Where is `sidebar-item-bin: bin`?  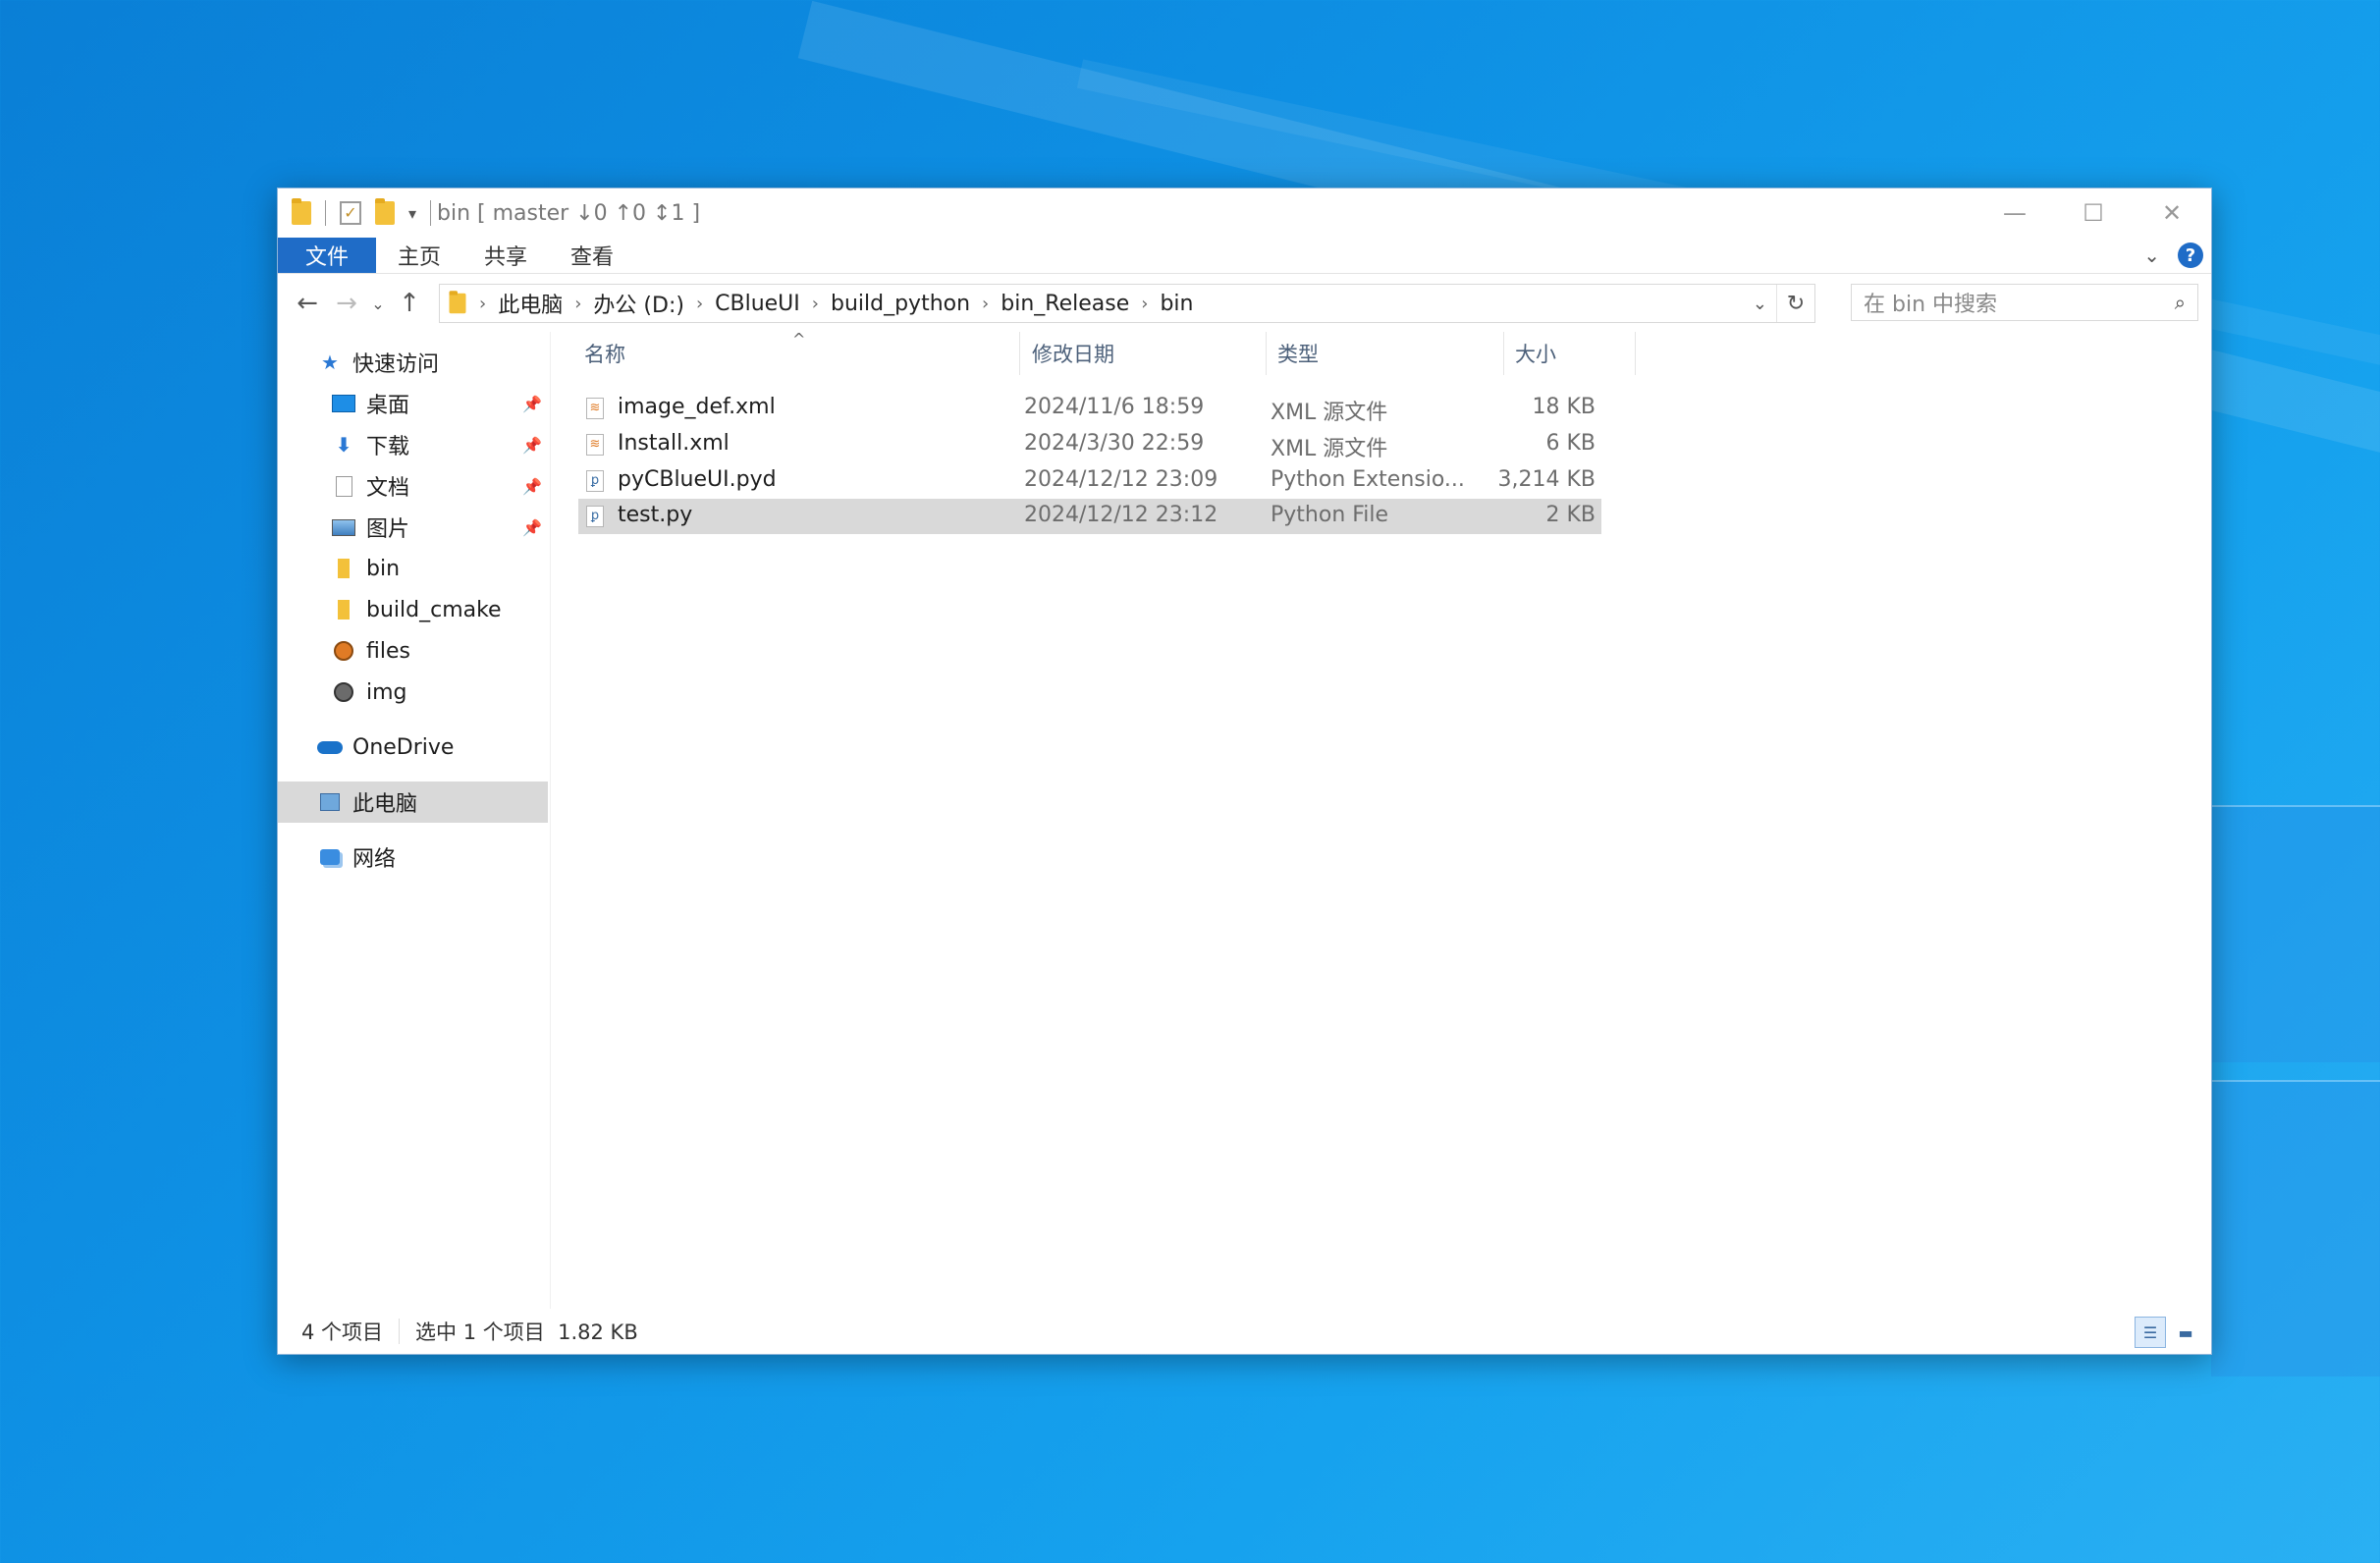 sidebar-item-bin: bin is located at coordinates (413, 568).